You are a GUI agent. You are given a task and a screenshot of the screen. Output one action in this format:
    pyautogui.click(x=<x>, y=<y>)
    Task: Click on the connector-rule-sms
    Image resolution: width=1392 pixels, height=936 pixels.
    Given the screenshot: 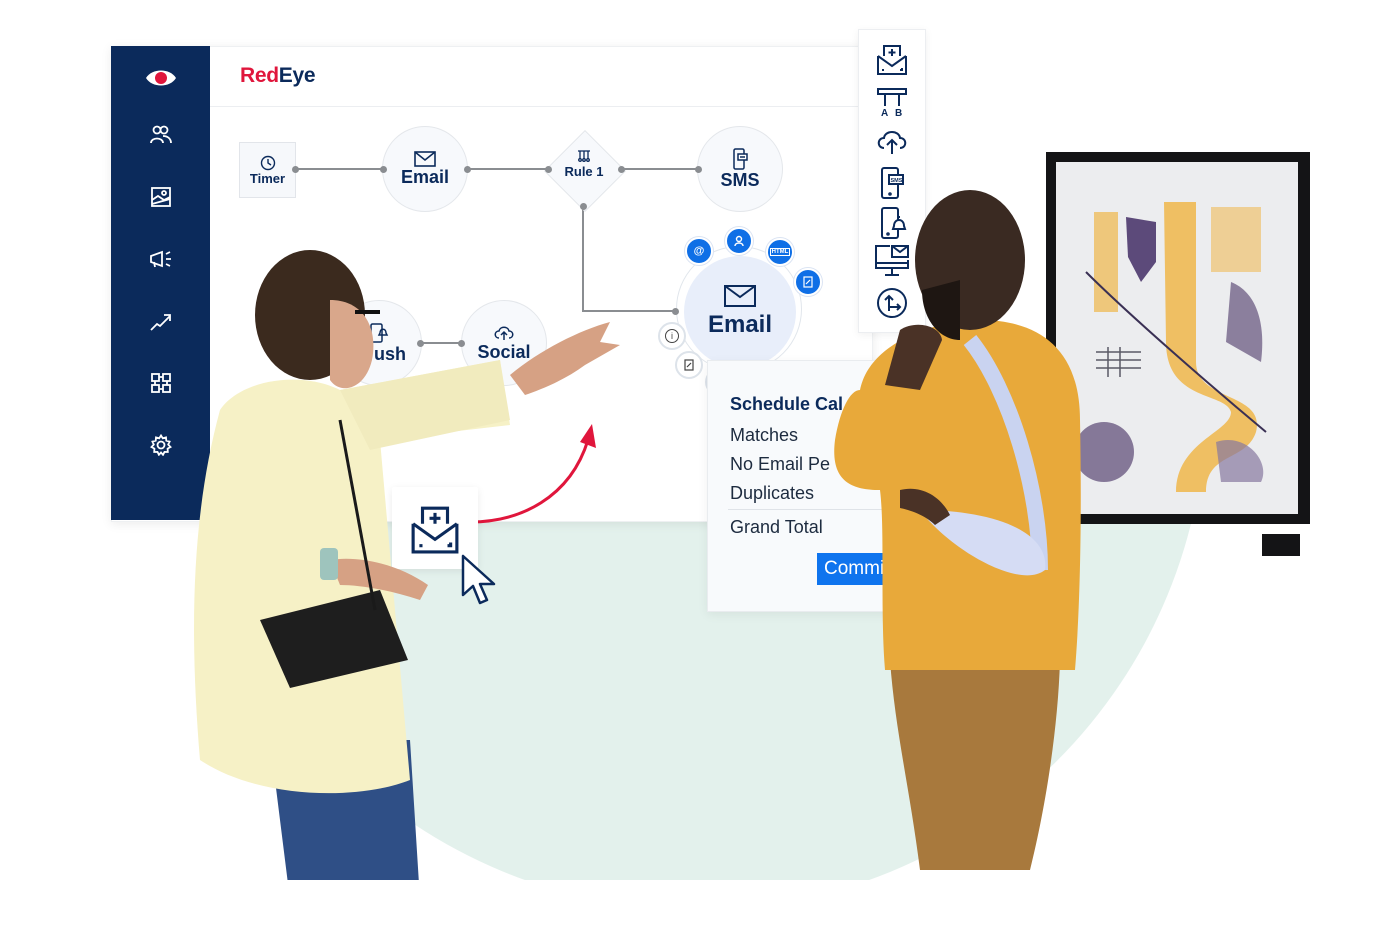 What is the action you would take?
    pyautogui.click(x=659, y=169)
    